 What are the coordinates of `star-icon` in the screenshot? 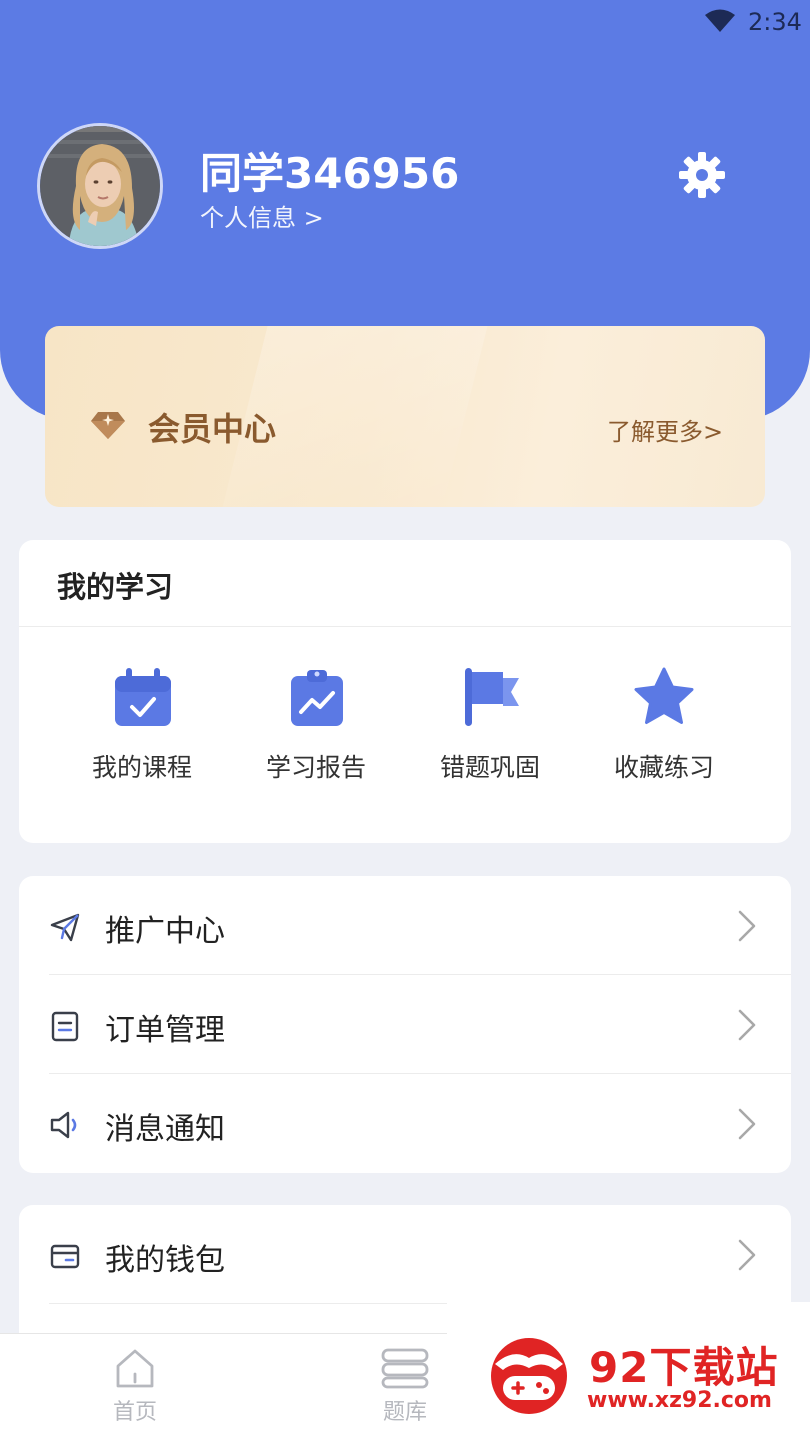 It's located at (664, 695).